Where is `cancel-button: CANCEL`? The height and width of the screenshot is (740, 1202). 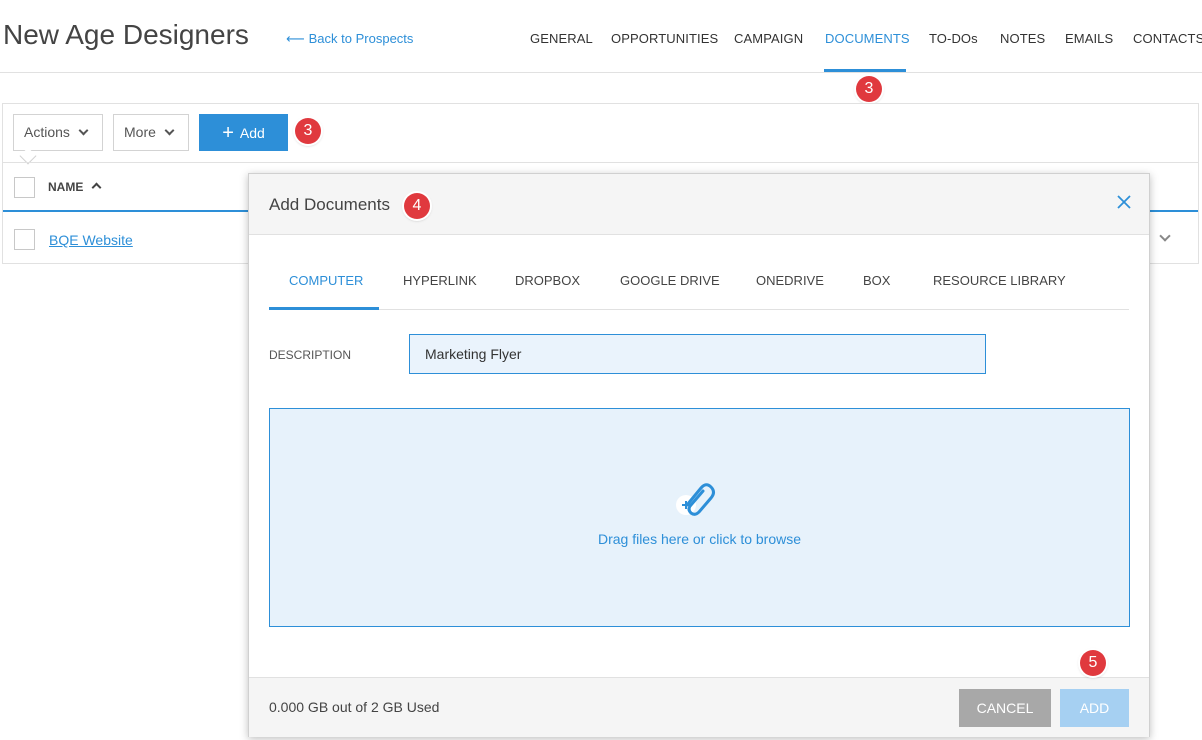 cancel-button: CANCEL is located at coordinates (1005, 708).